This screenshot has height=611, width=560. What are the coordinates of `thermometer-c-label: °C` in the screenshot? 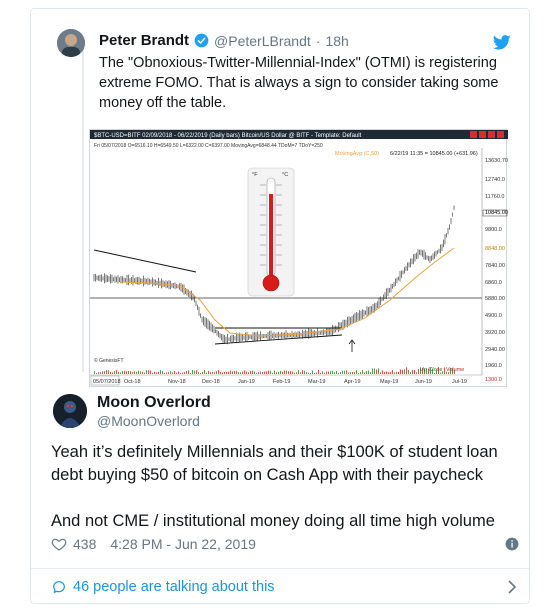 It's located at (285, 175).